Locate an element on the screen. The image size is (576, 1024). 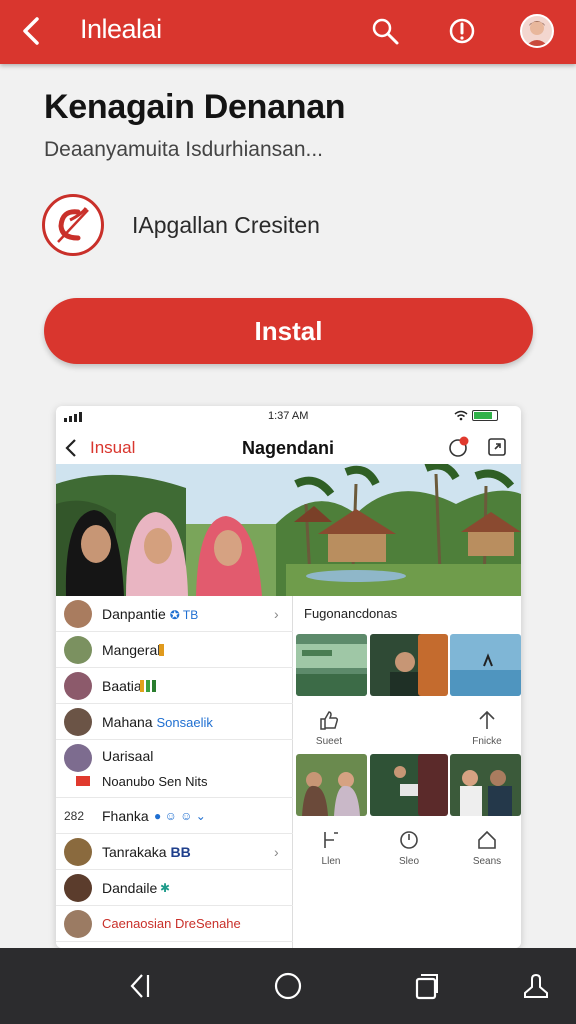
action-label: Sleo is located at coordinates (408, 861).